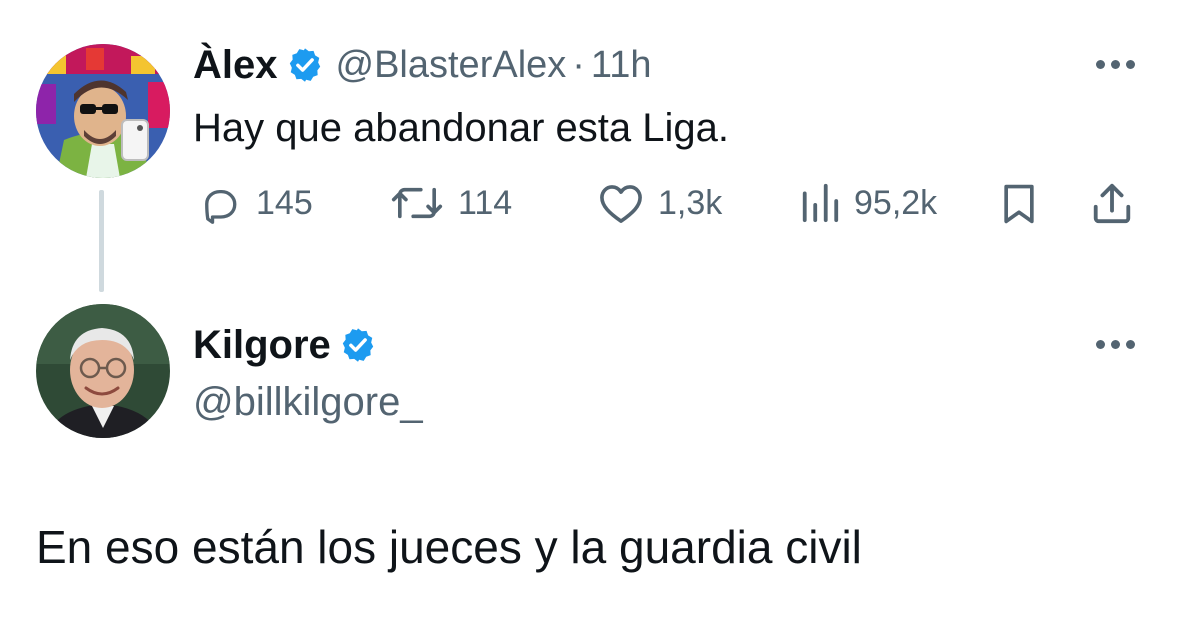 The image size is (1180, 630). I want to click on views-button: 95,2k, so click(868, 203).